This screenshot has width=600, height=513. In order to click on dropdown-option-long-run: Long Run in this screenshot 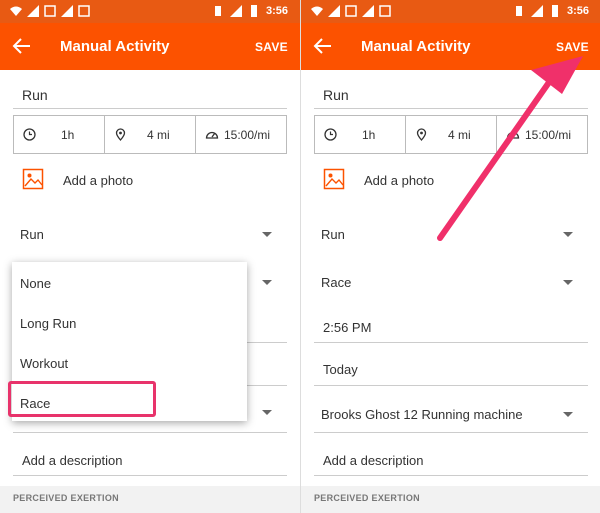, I will do `click(48, 323)`.